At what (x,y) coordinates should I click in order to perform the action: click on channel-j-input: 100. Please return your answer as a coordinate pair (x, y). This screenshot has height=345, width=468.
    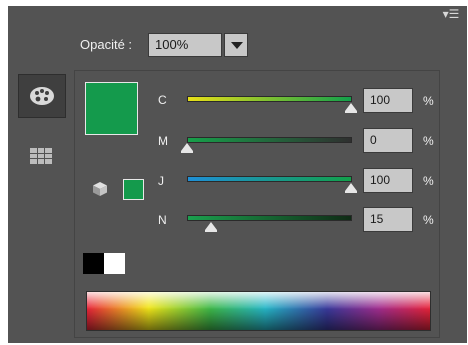
    Looking at the image, I should click on (388, 180).